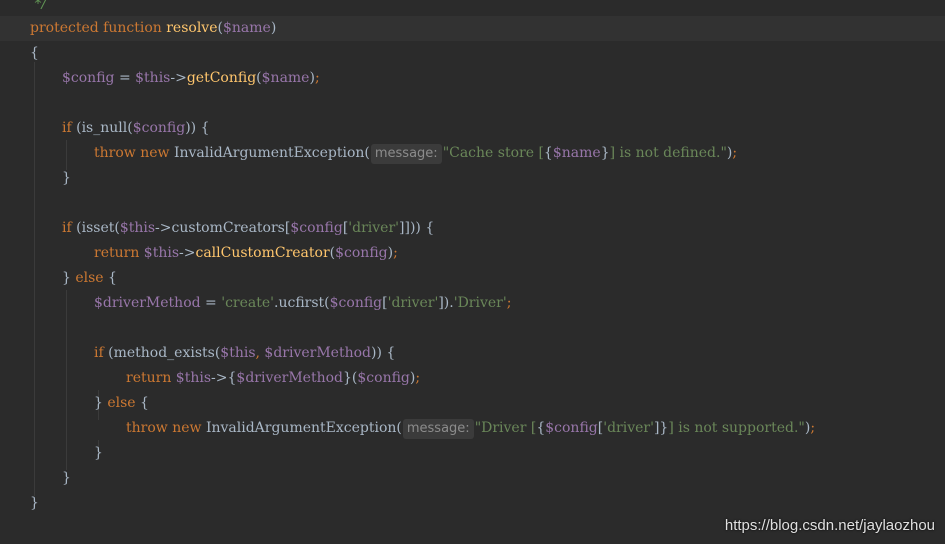 Image resolution: width=945 pixels, height=544 pixels. Describe the element at coordinates (605, 153) in the screenshot. I see `interpolation-brace: }` at that location.